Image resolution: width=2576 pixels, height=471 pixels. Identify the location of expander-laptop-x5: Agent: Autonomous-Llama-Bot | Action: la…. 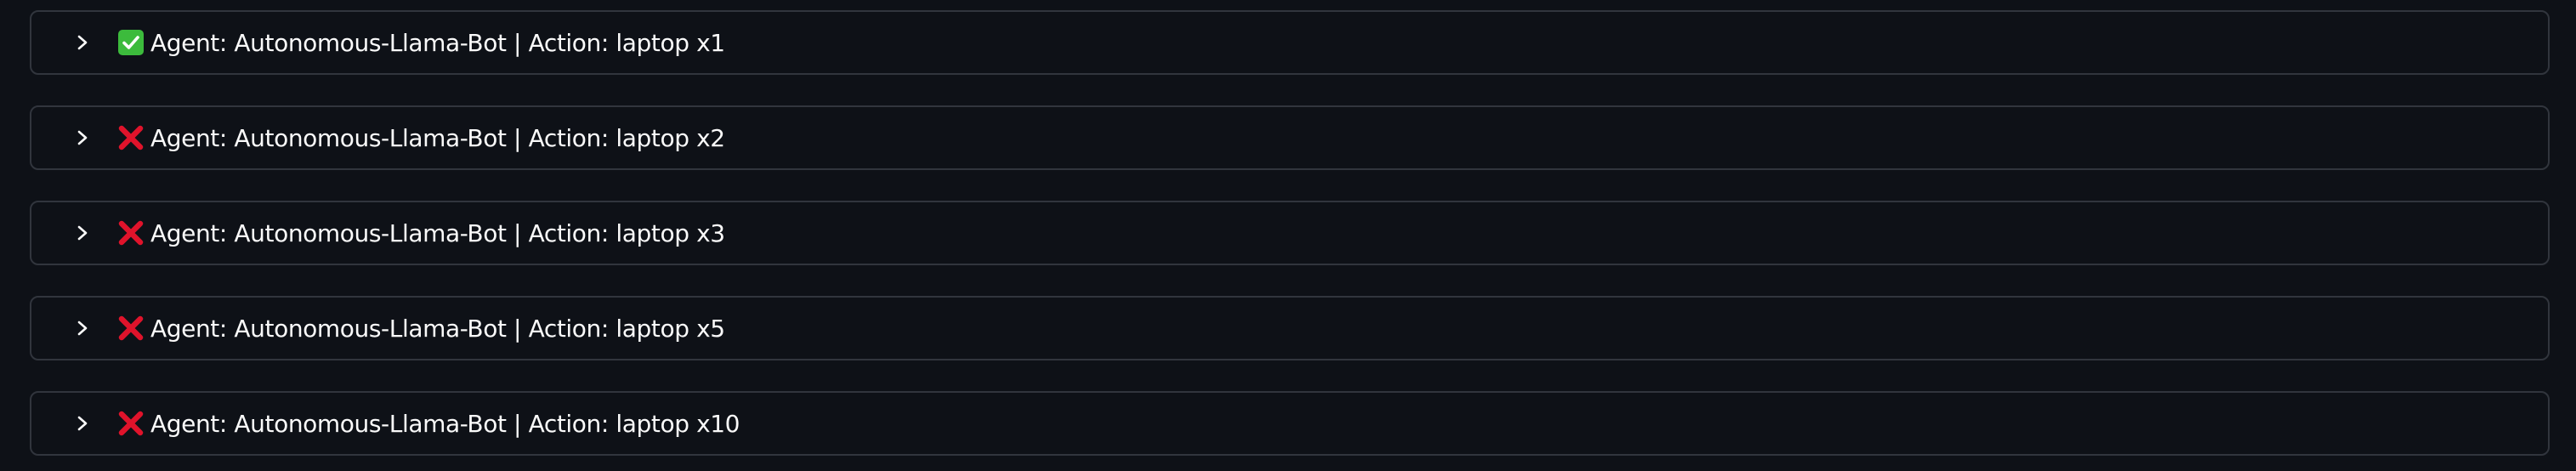
(1290, 328).